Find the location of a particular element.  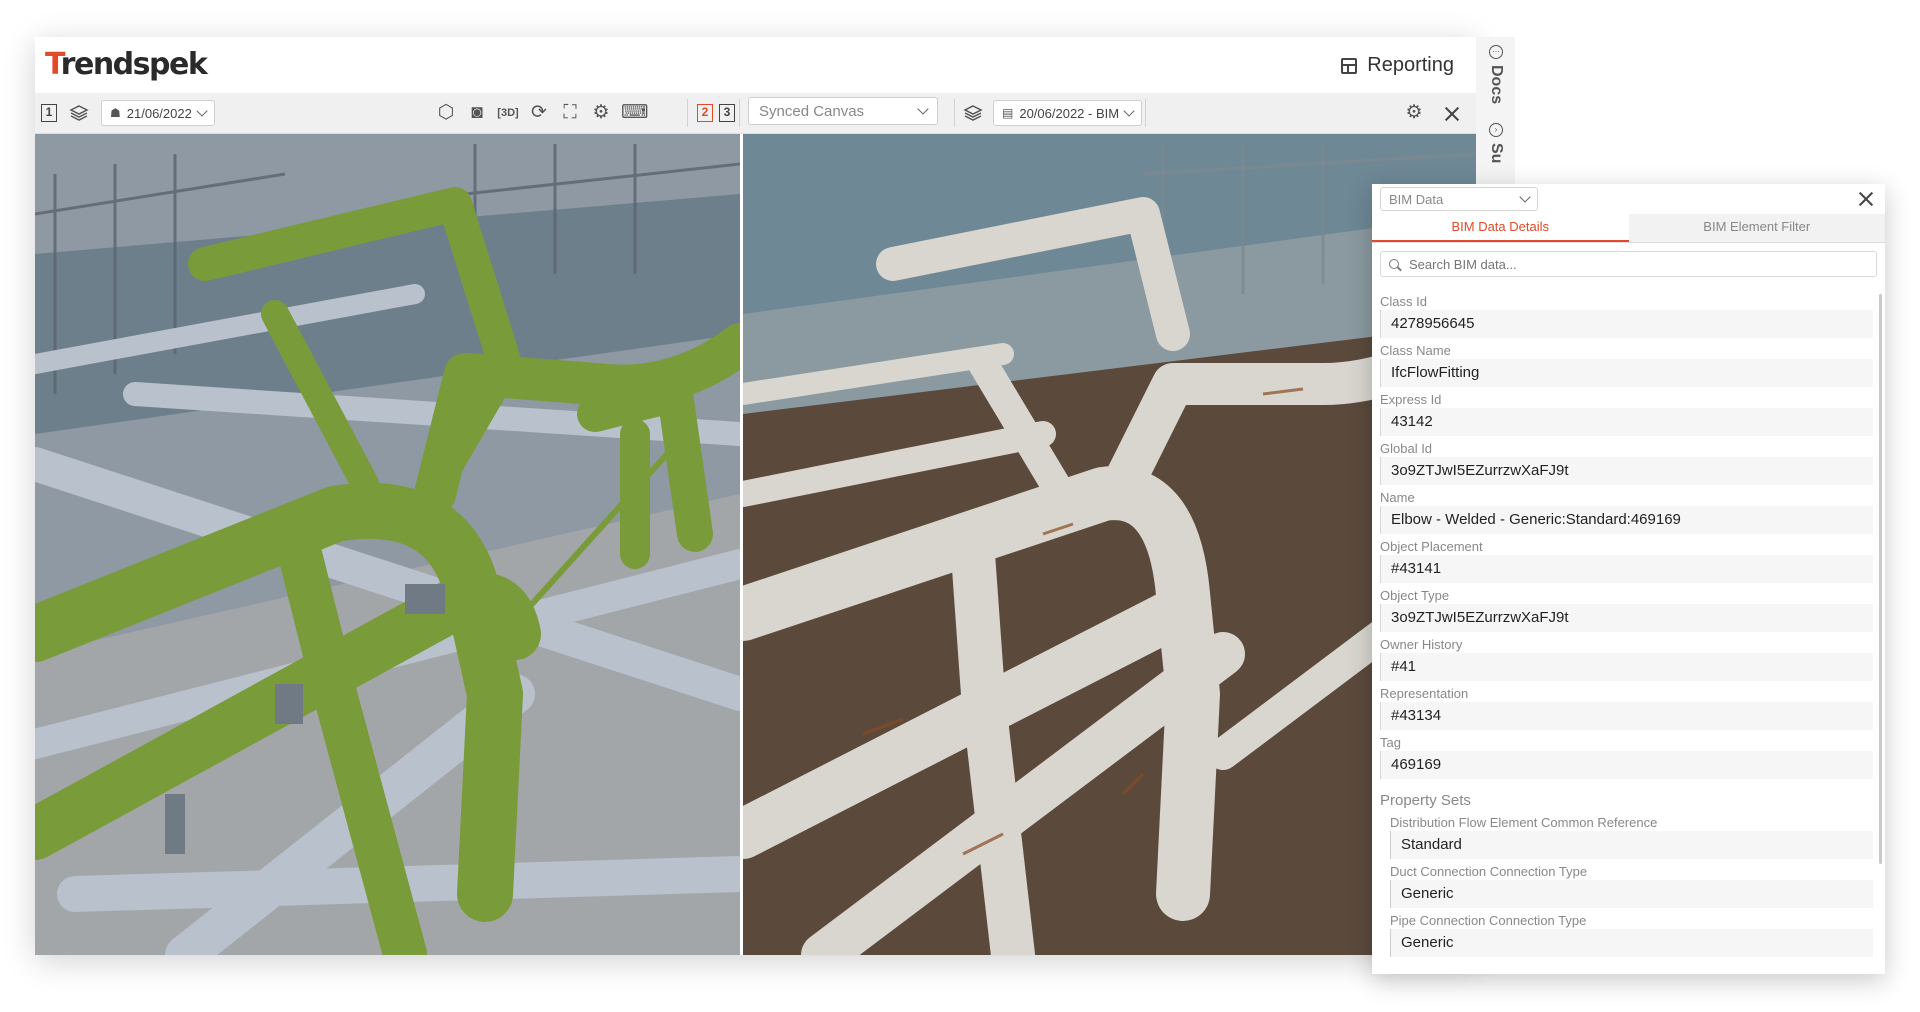

bim-panel-select-value: BIM Data is located at coordinates (1416, 199).